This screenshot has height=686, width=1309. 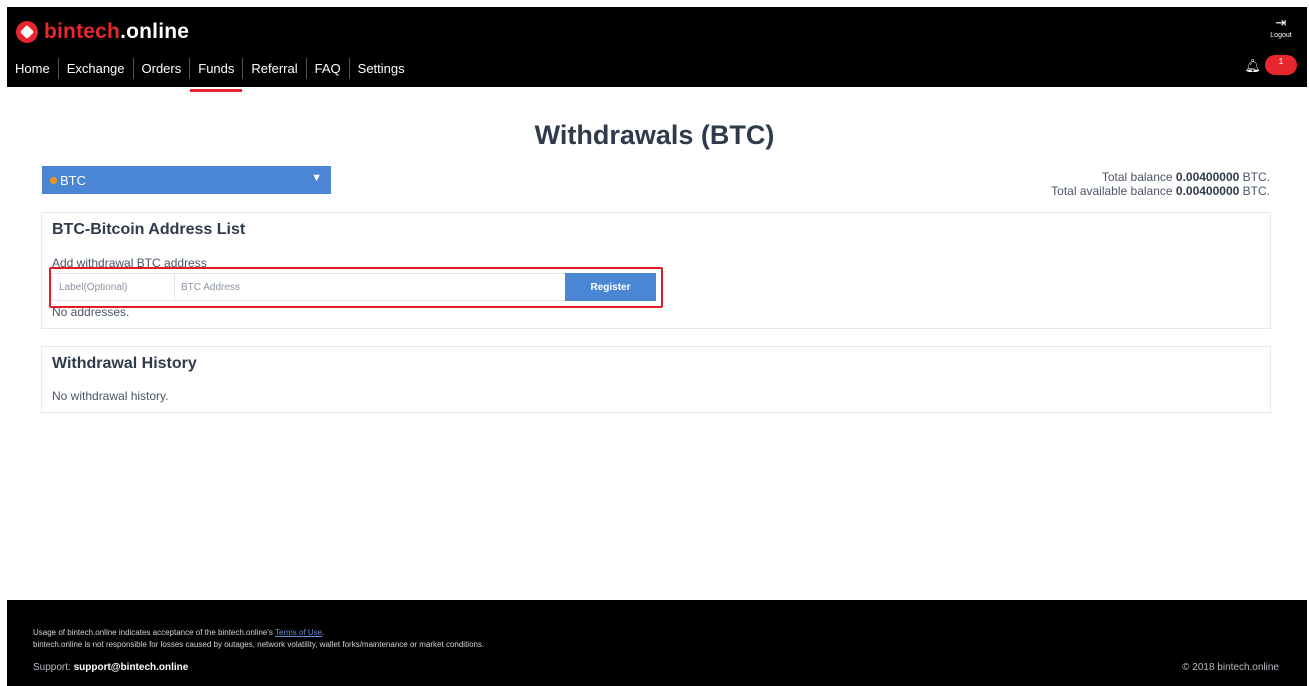 I want to click on logout-button: ⇥ Logout, so click(x=1281, y=27).